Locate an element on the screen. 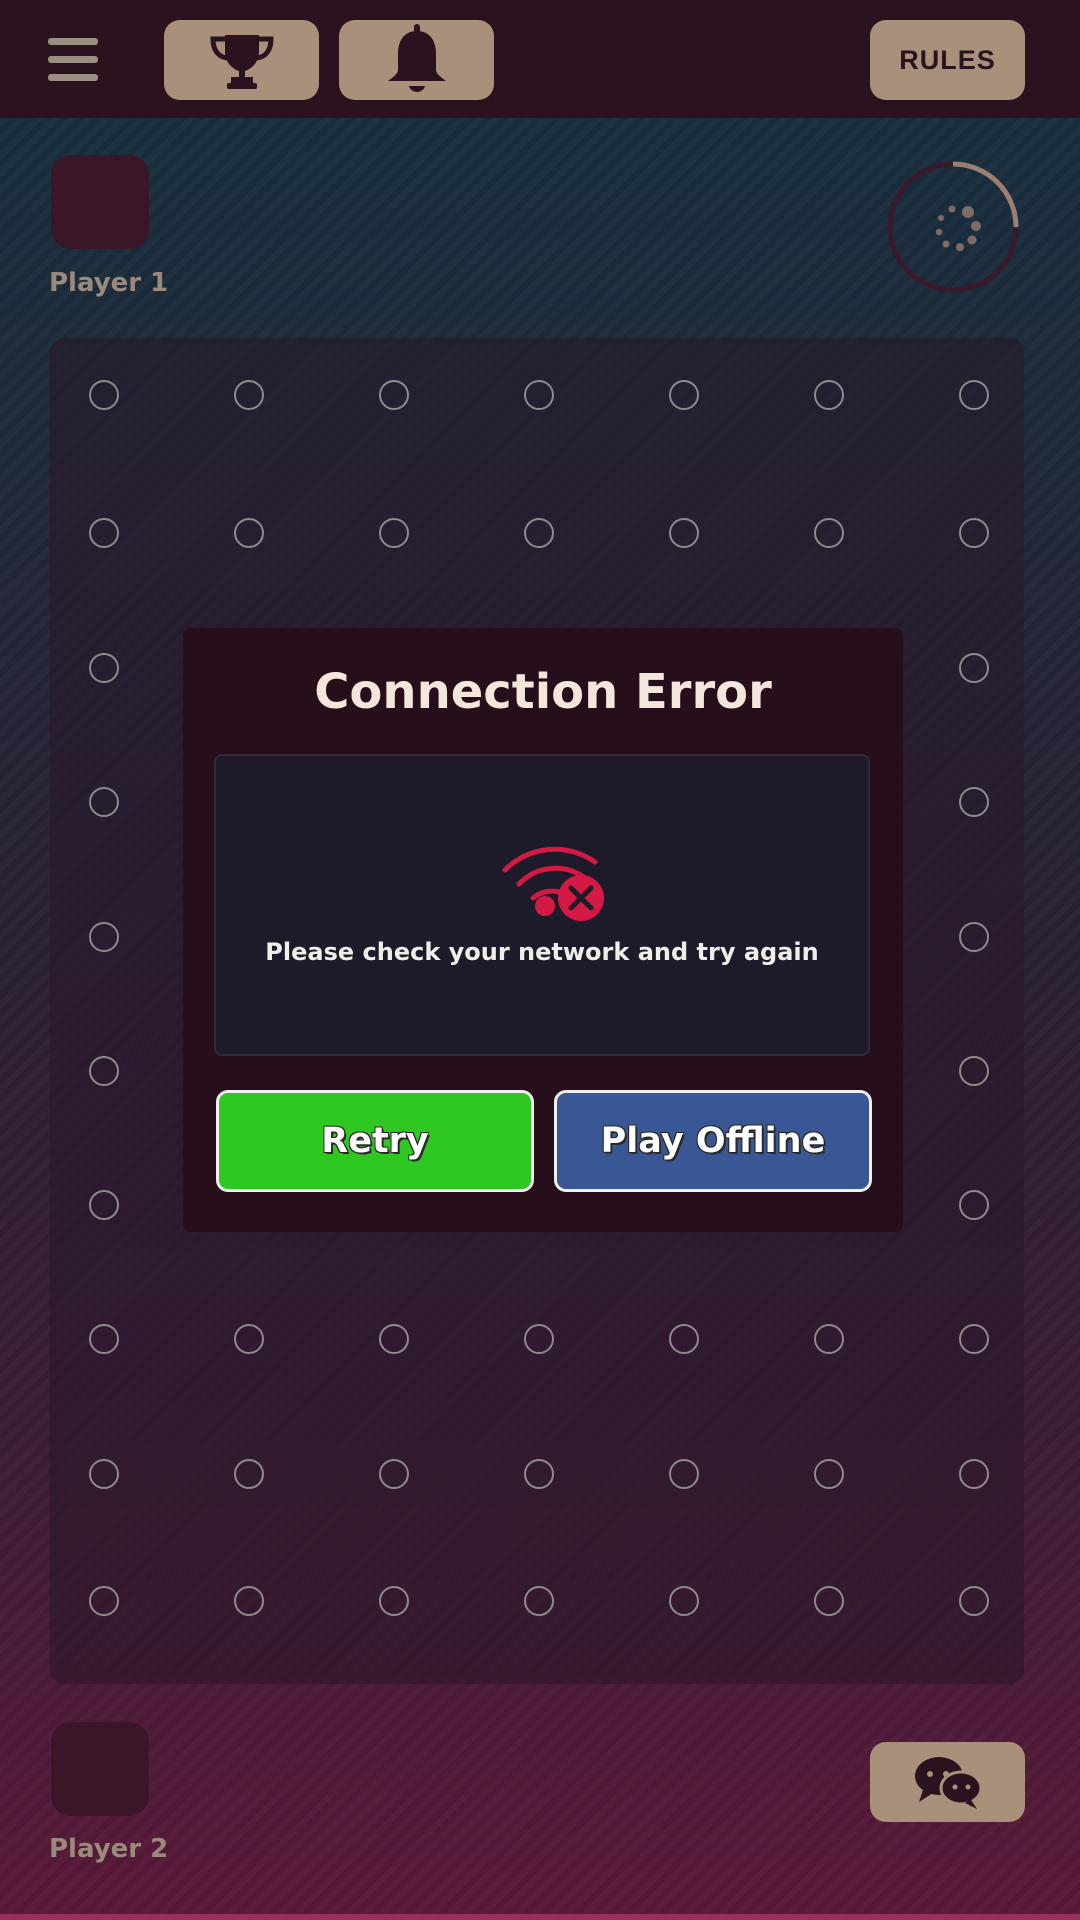 This screenshot has width=1080, height=1920. dialog-title: Connection Error is located at coordinates (543, 692).